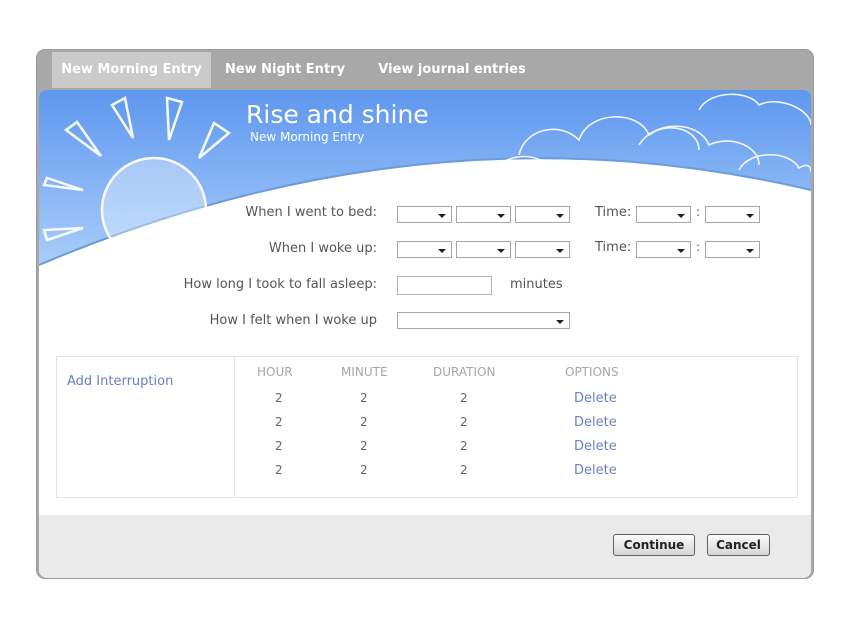  I want to click on page-subtitle: New Morning Entry, so click(307, 137).